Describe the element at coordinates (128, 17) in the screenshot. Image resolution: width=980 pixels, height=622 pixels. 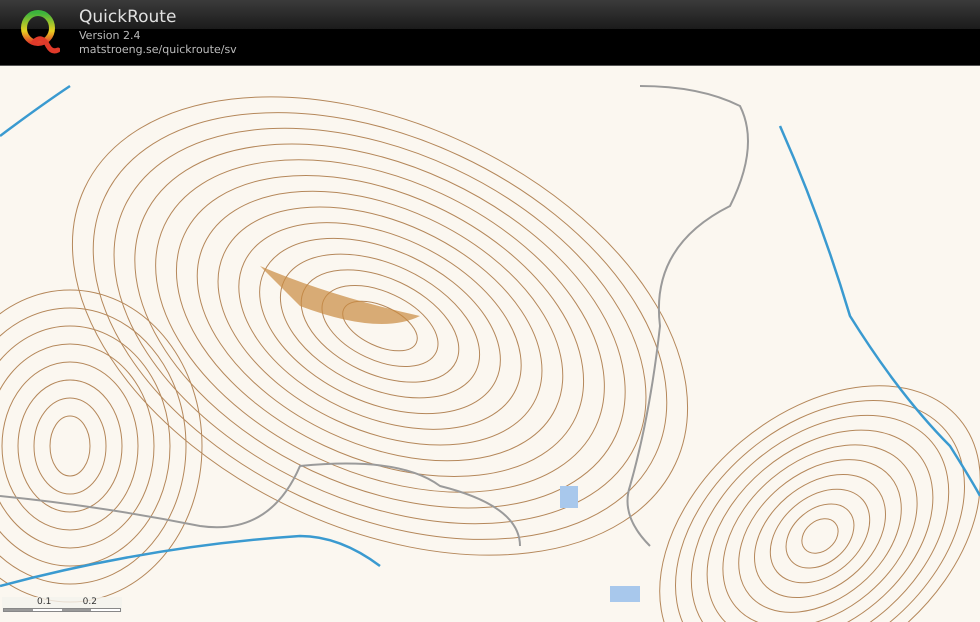
I see `app-title: QuickRoute` at that location.